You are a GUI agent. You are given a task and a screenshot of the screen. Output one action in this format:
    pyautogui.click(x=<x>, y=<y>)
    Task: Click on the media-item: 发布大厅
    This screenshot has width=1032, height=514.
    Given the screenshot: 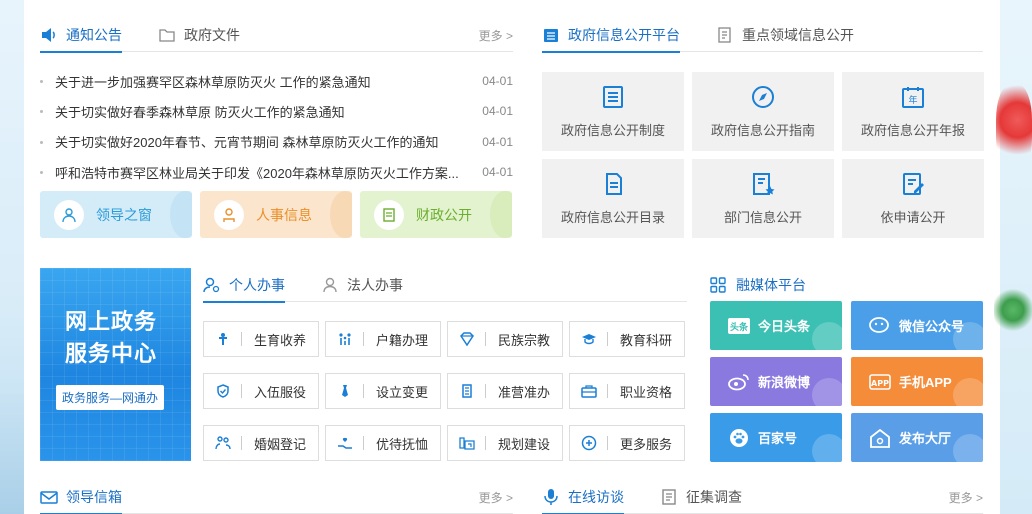 What is the action you would take?
    pyautogui.click(x=917, y=437)
    